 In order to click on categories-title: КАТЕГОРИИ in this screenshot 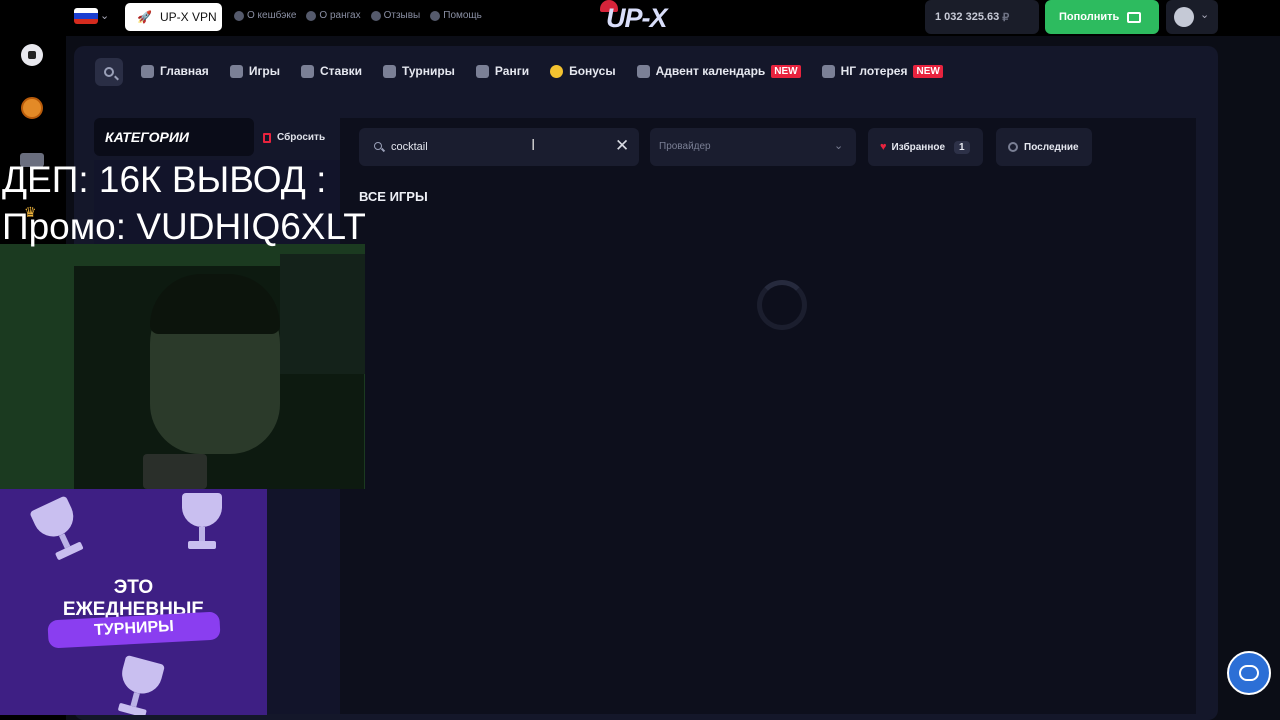, I will do `click(147, 137)`.